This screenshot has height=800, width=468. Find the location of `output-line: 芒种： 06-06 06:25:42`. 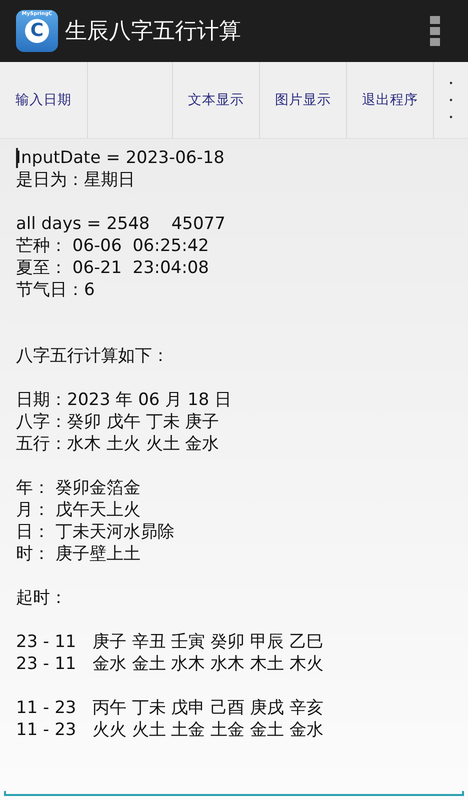

output-line: 芒种： 06-06 06:25:42 is located at coordinates (112, 246).